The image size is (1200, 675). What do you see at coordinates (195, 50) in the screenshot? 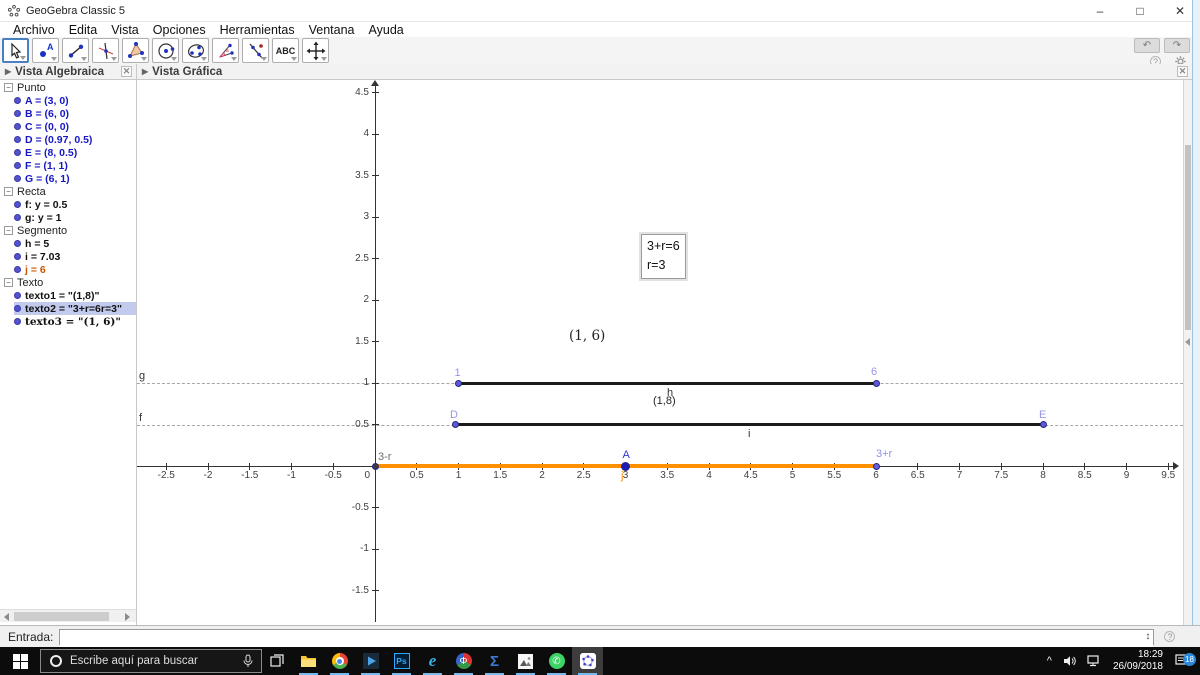
I see `conic-tool-button` at bounding box center [195, 50].